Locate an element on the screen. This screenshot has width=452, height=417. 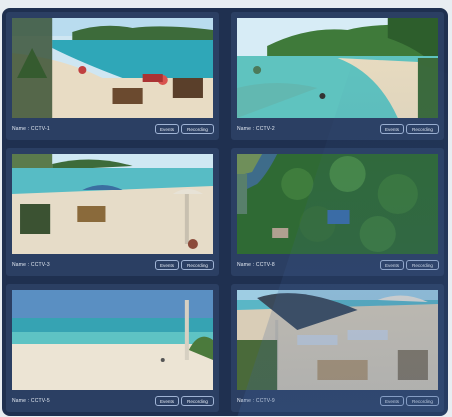
camera-name: Name : CCTV-1 is located at coordinates (31, 129).